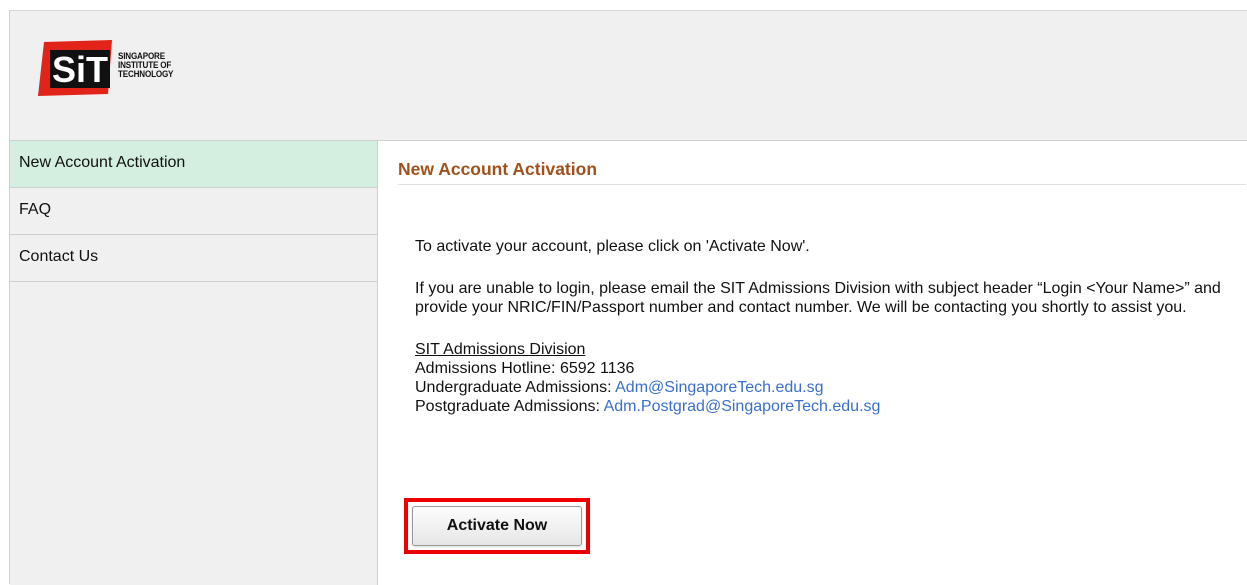 This screenshot has height=585, width=1247. Describe the element at coordinates (525, 368) in the screenshot. I see `hotline-text: Admissions Hotline: 6592 1136` at that location.